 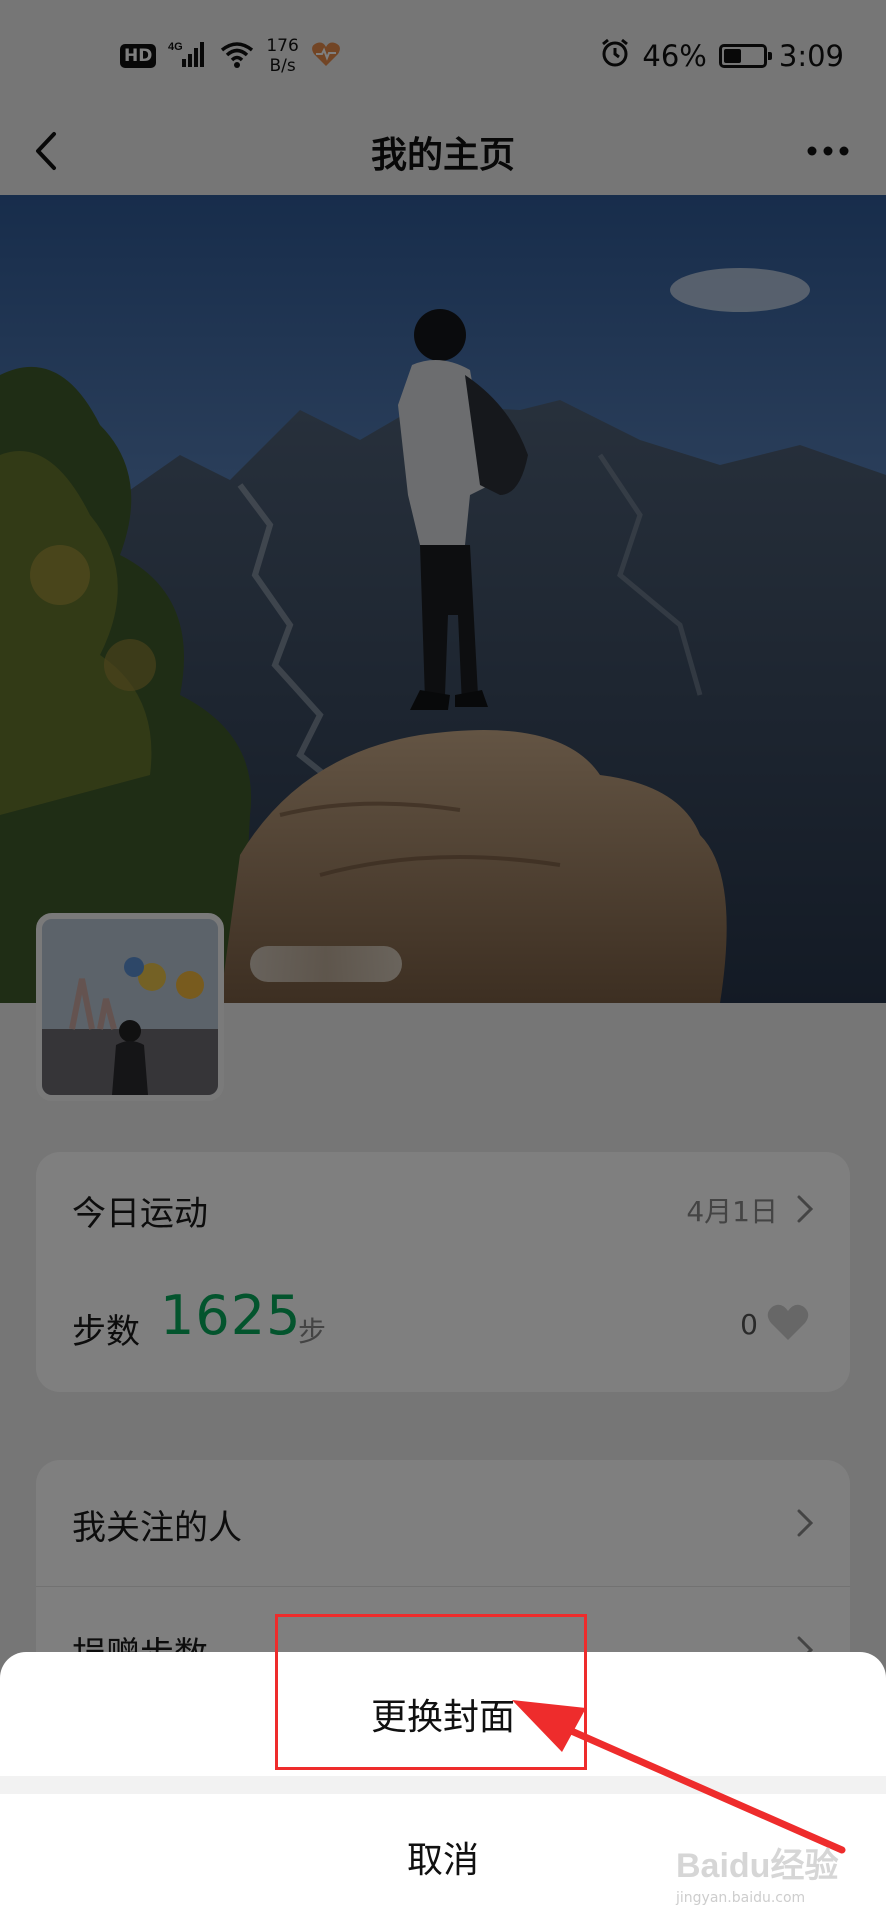 I want to click on annotation-highlight-box, so click(x=431, y=1692).